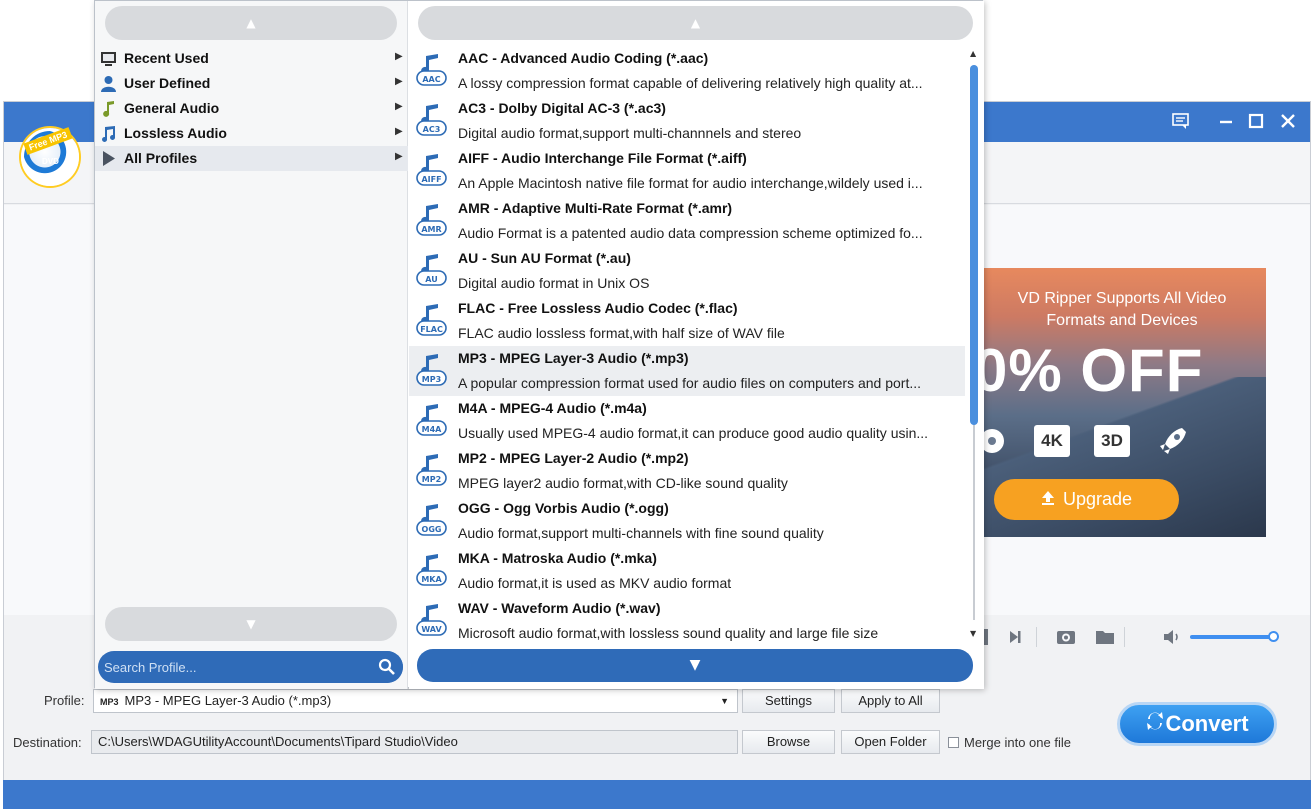  Describe the element at coordinates (552, 408) in the screenshot. I see `format-title: M4A - MPEG-4 Audio (*.m4a)` at that location.